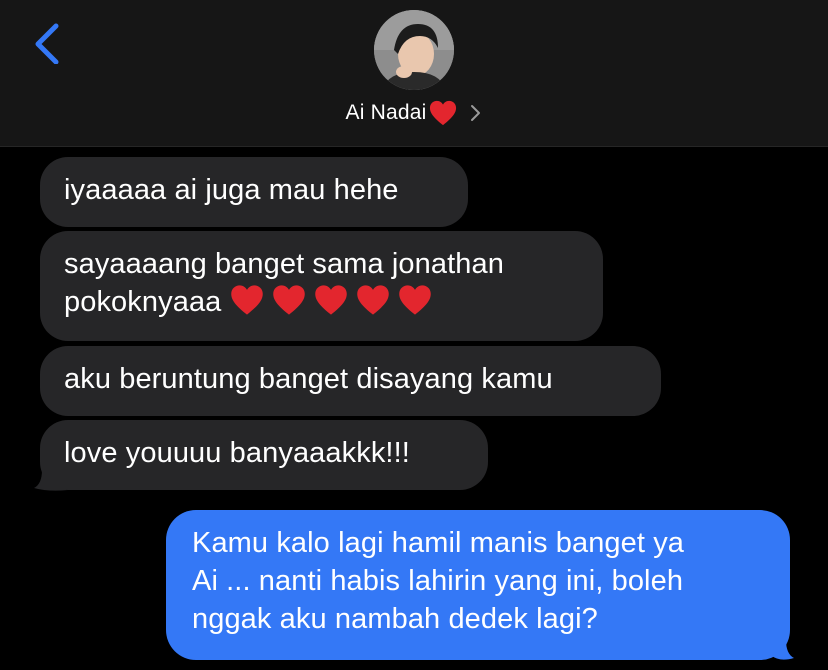 The height and width of the screenshot is (670, 828). Describe the element at coordinates (143, 302) in the screenshot. I see `message-text: pokoknyaaa` at that location.